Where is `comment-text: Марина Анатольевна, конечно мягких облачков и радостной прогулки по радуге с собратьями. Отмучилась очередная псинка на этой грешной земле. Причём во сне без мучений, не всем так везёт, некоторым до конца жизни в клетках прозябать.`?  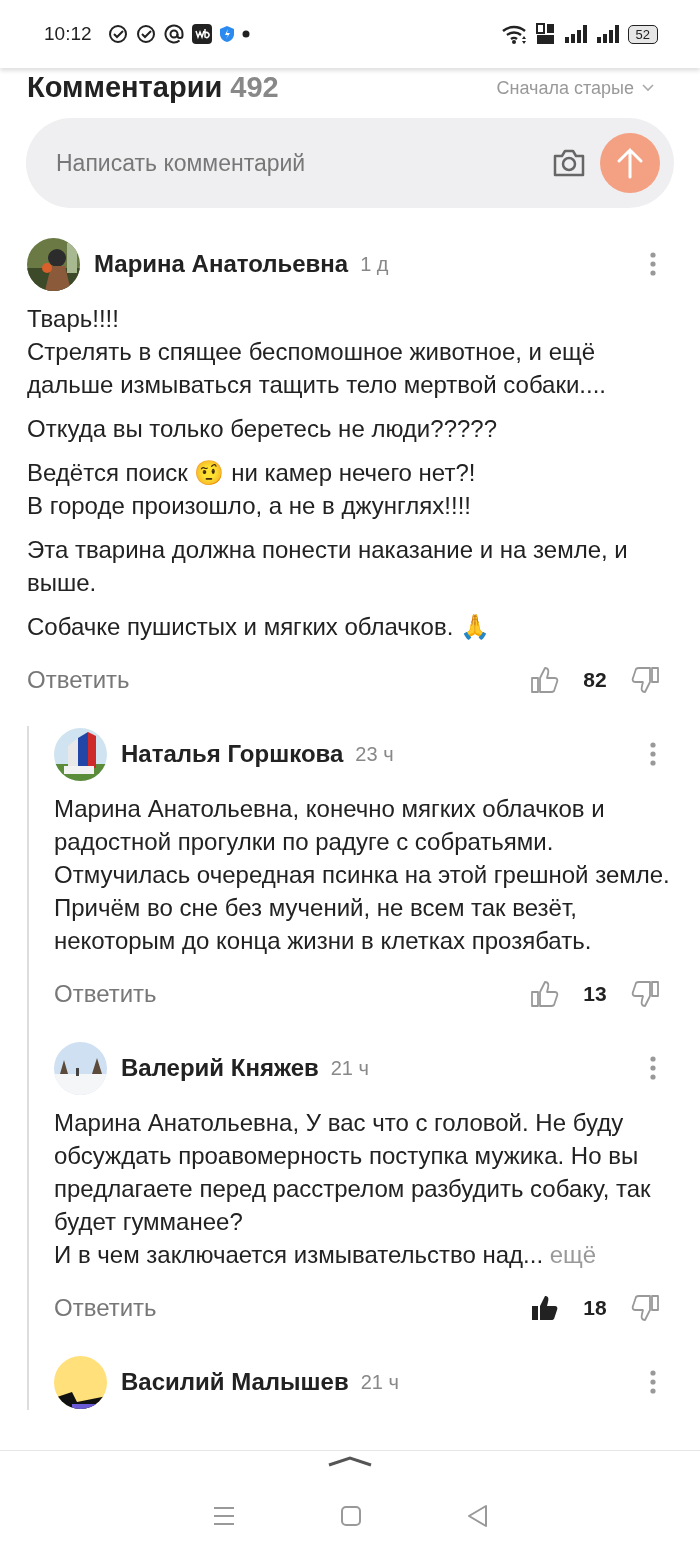
comment-text: Марина Анатольевна, конечно мягких облачков и радостной прогулки по радуге с собратьями. Отмучилась очередная псинка на этой грешной земле. Причём во сне без мучений, не всем так везёт, некоторым до конца жизни в клетках прозябать. is located at coordinates (362, 875).